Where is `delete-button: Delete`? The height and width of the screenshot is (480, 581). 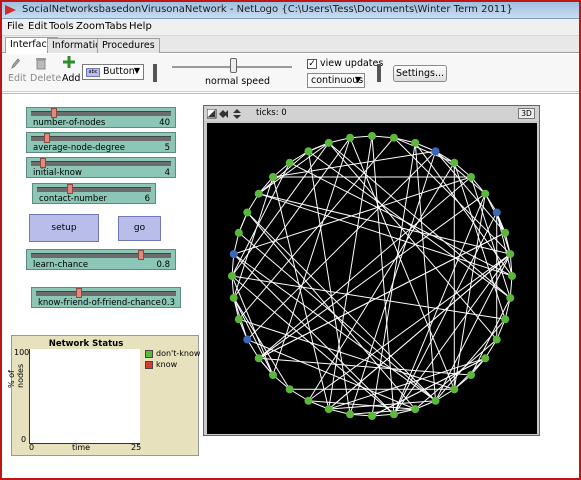 delete-button: Delete is located at coordinates (45, 78).